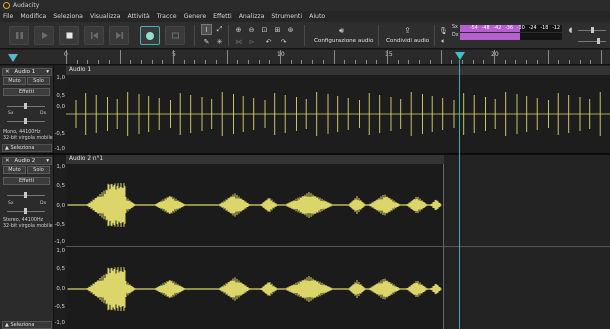 This screenshot has height=329, width=610. I want to click on multi-tool-icon: ✳, so click(219, 41).